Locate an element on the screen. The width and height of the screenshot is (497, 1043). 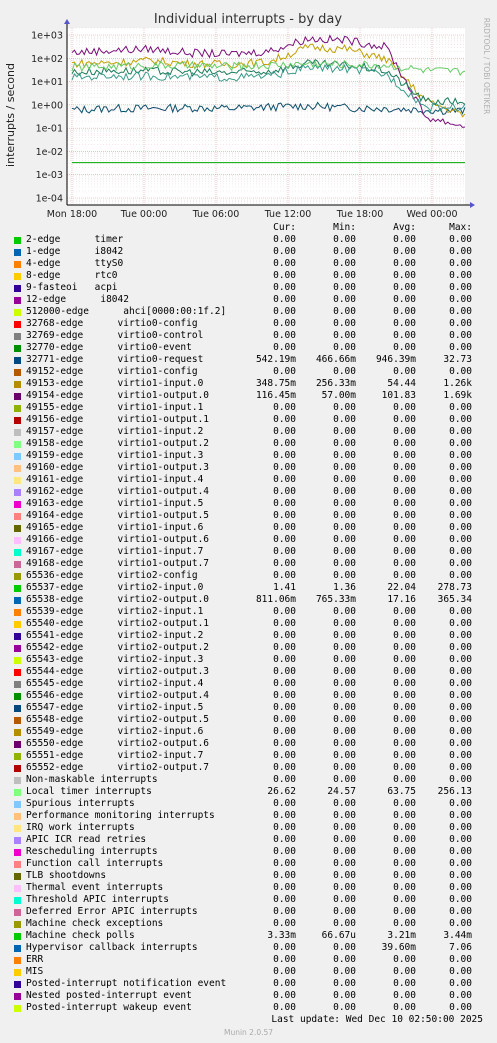
legend-series-name: Posted-interrupt notification event is located at coordinates (126, 983).